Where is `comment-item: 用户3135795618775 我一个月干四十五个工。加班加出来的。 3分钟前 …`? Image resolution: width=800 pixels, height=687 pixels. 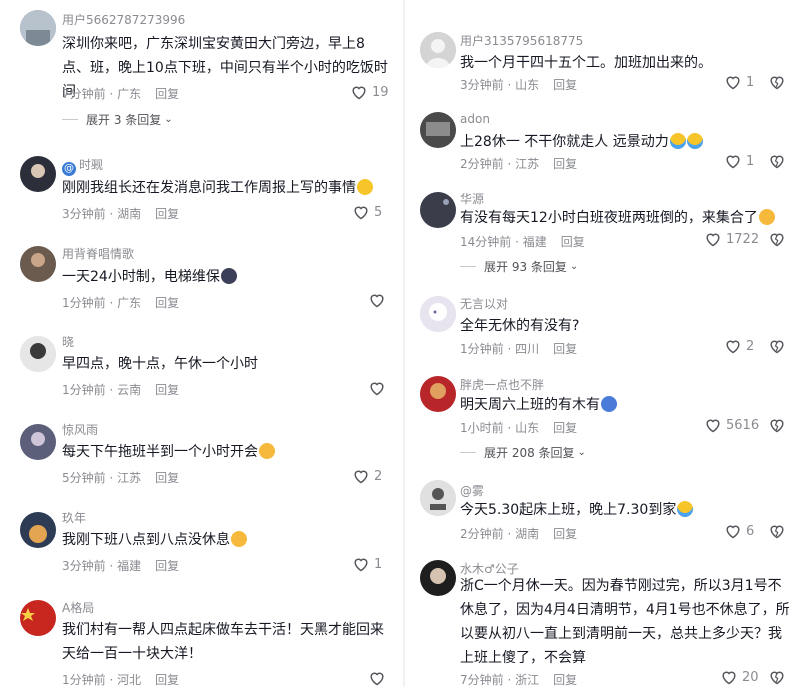 comment-item: 用户3135795618775 我一个月干四十五个工。加班加出来的。 3分钟前 … is located at coordinates (604, 61).